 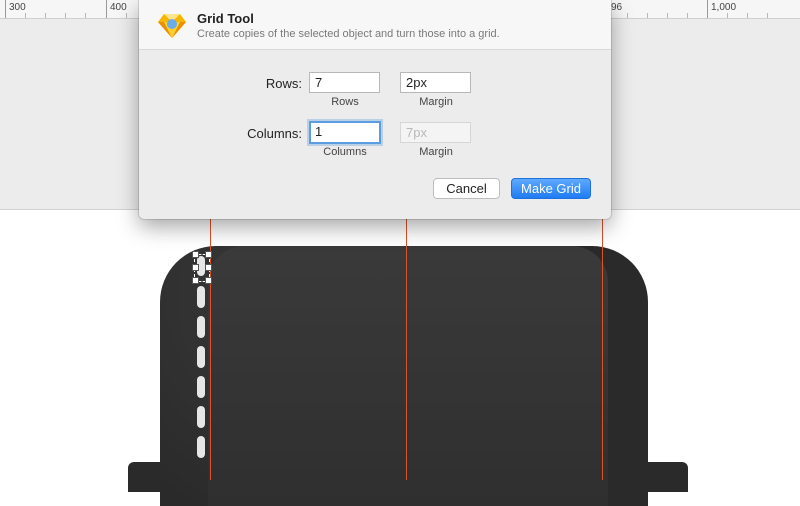 What do you see at coordinates (172, 26) in the screenshot?
I see `sketch-diamond-icon` at bounding box center [172, 26].